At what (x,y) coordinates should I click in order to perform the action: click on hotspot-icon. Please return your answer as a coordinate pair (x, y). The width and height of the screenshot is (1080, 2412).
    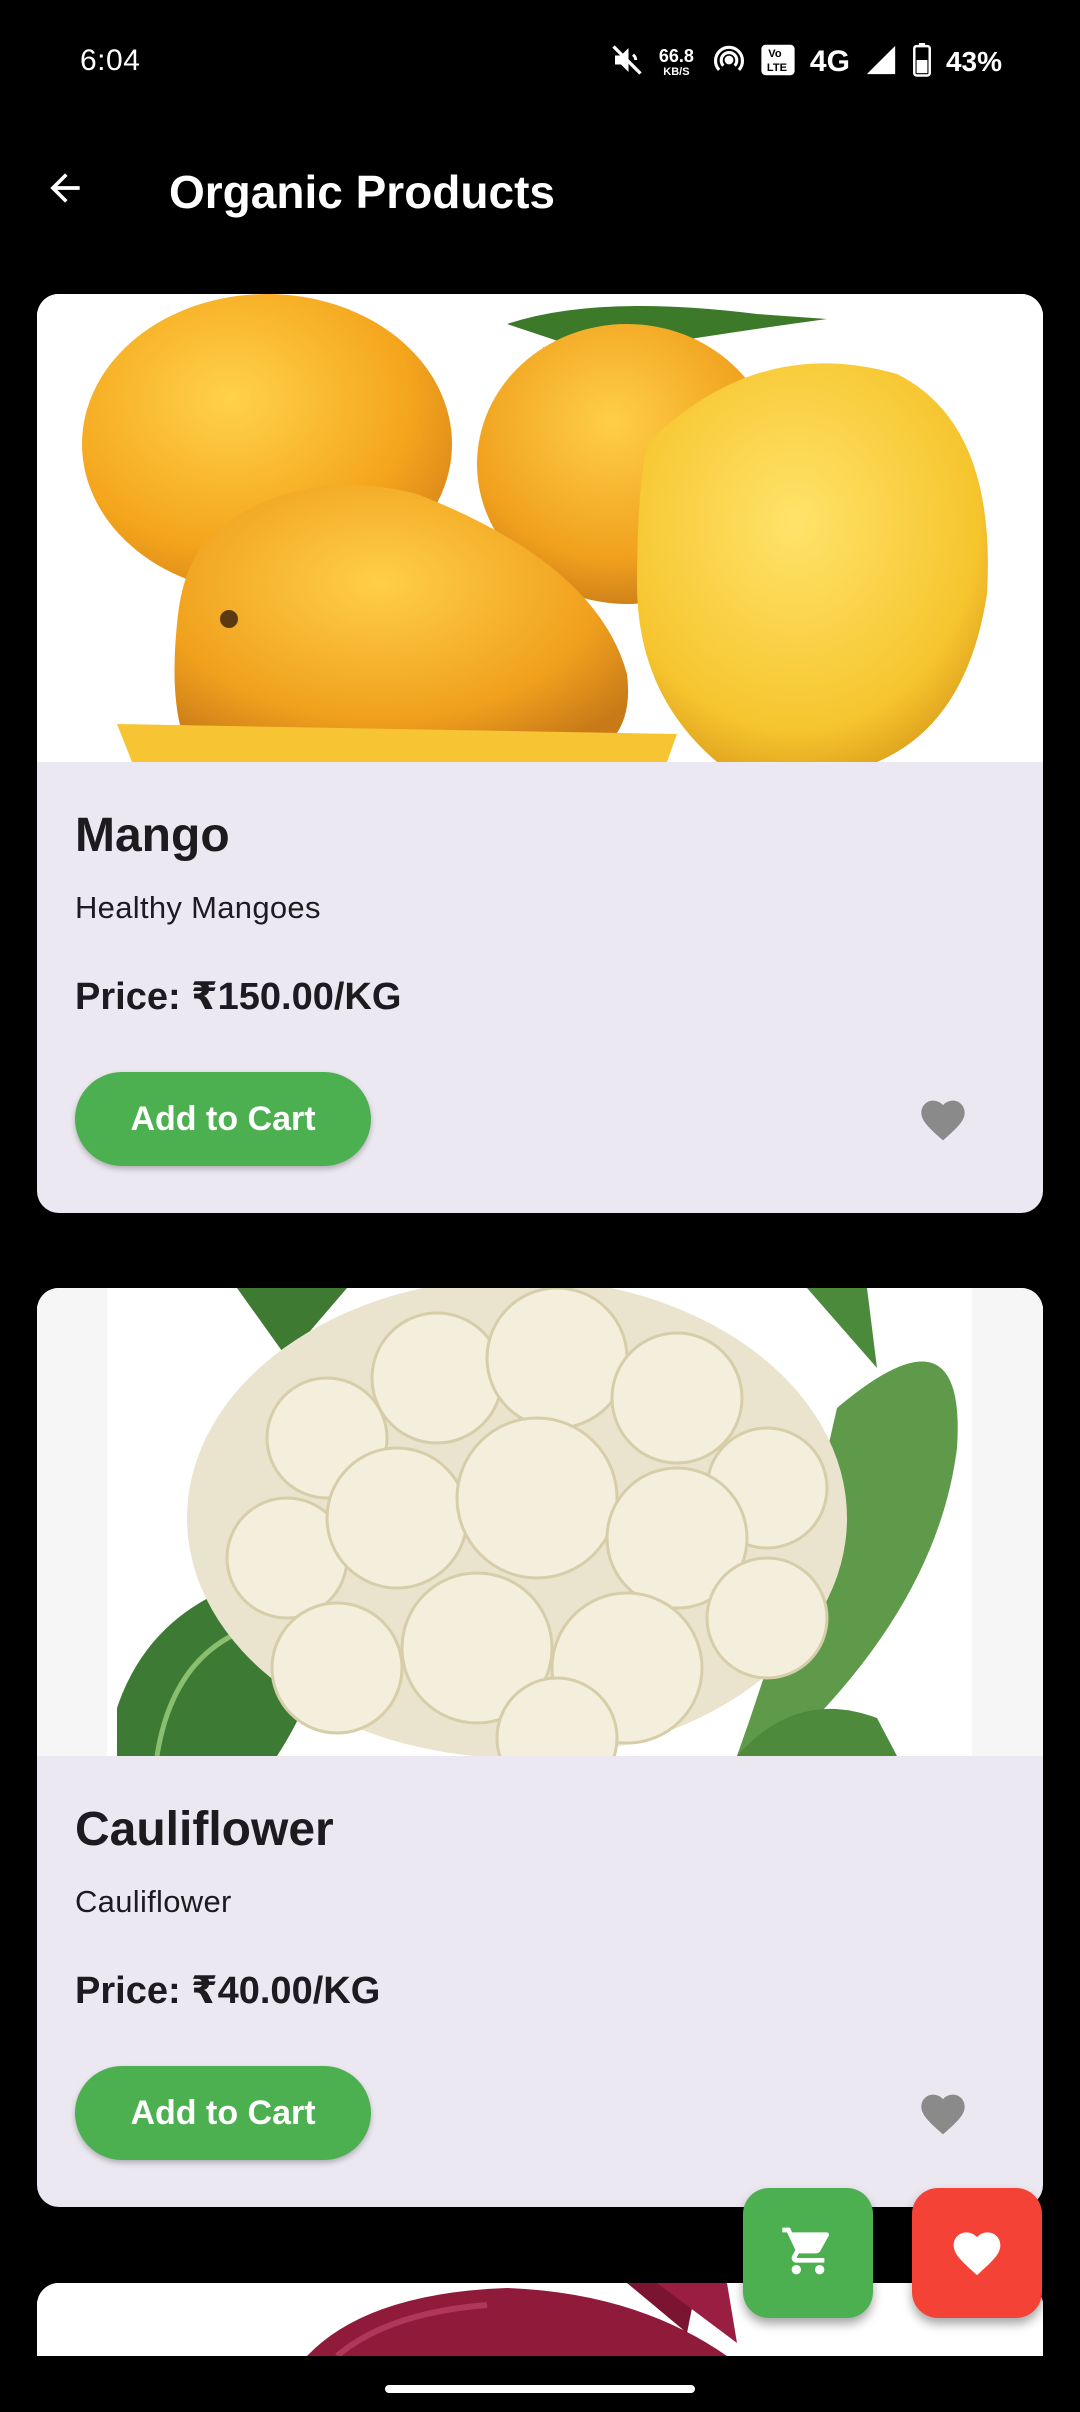
    Looking at the image, I should click on (729, 62).